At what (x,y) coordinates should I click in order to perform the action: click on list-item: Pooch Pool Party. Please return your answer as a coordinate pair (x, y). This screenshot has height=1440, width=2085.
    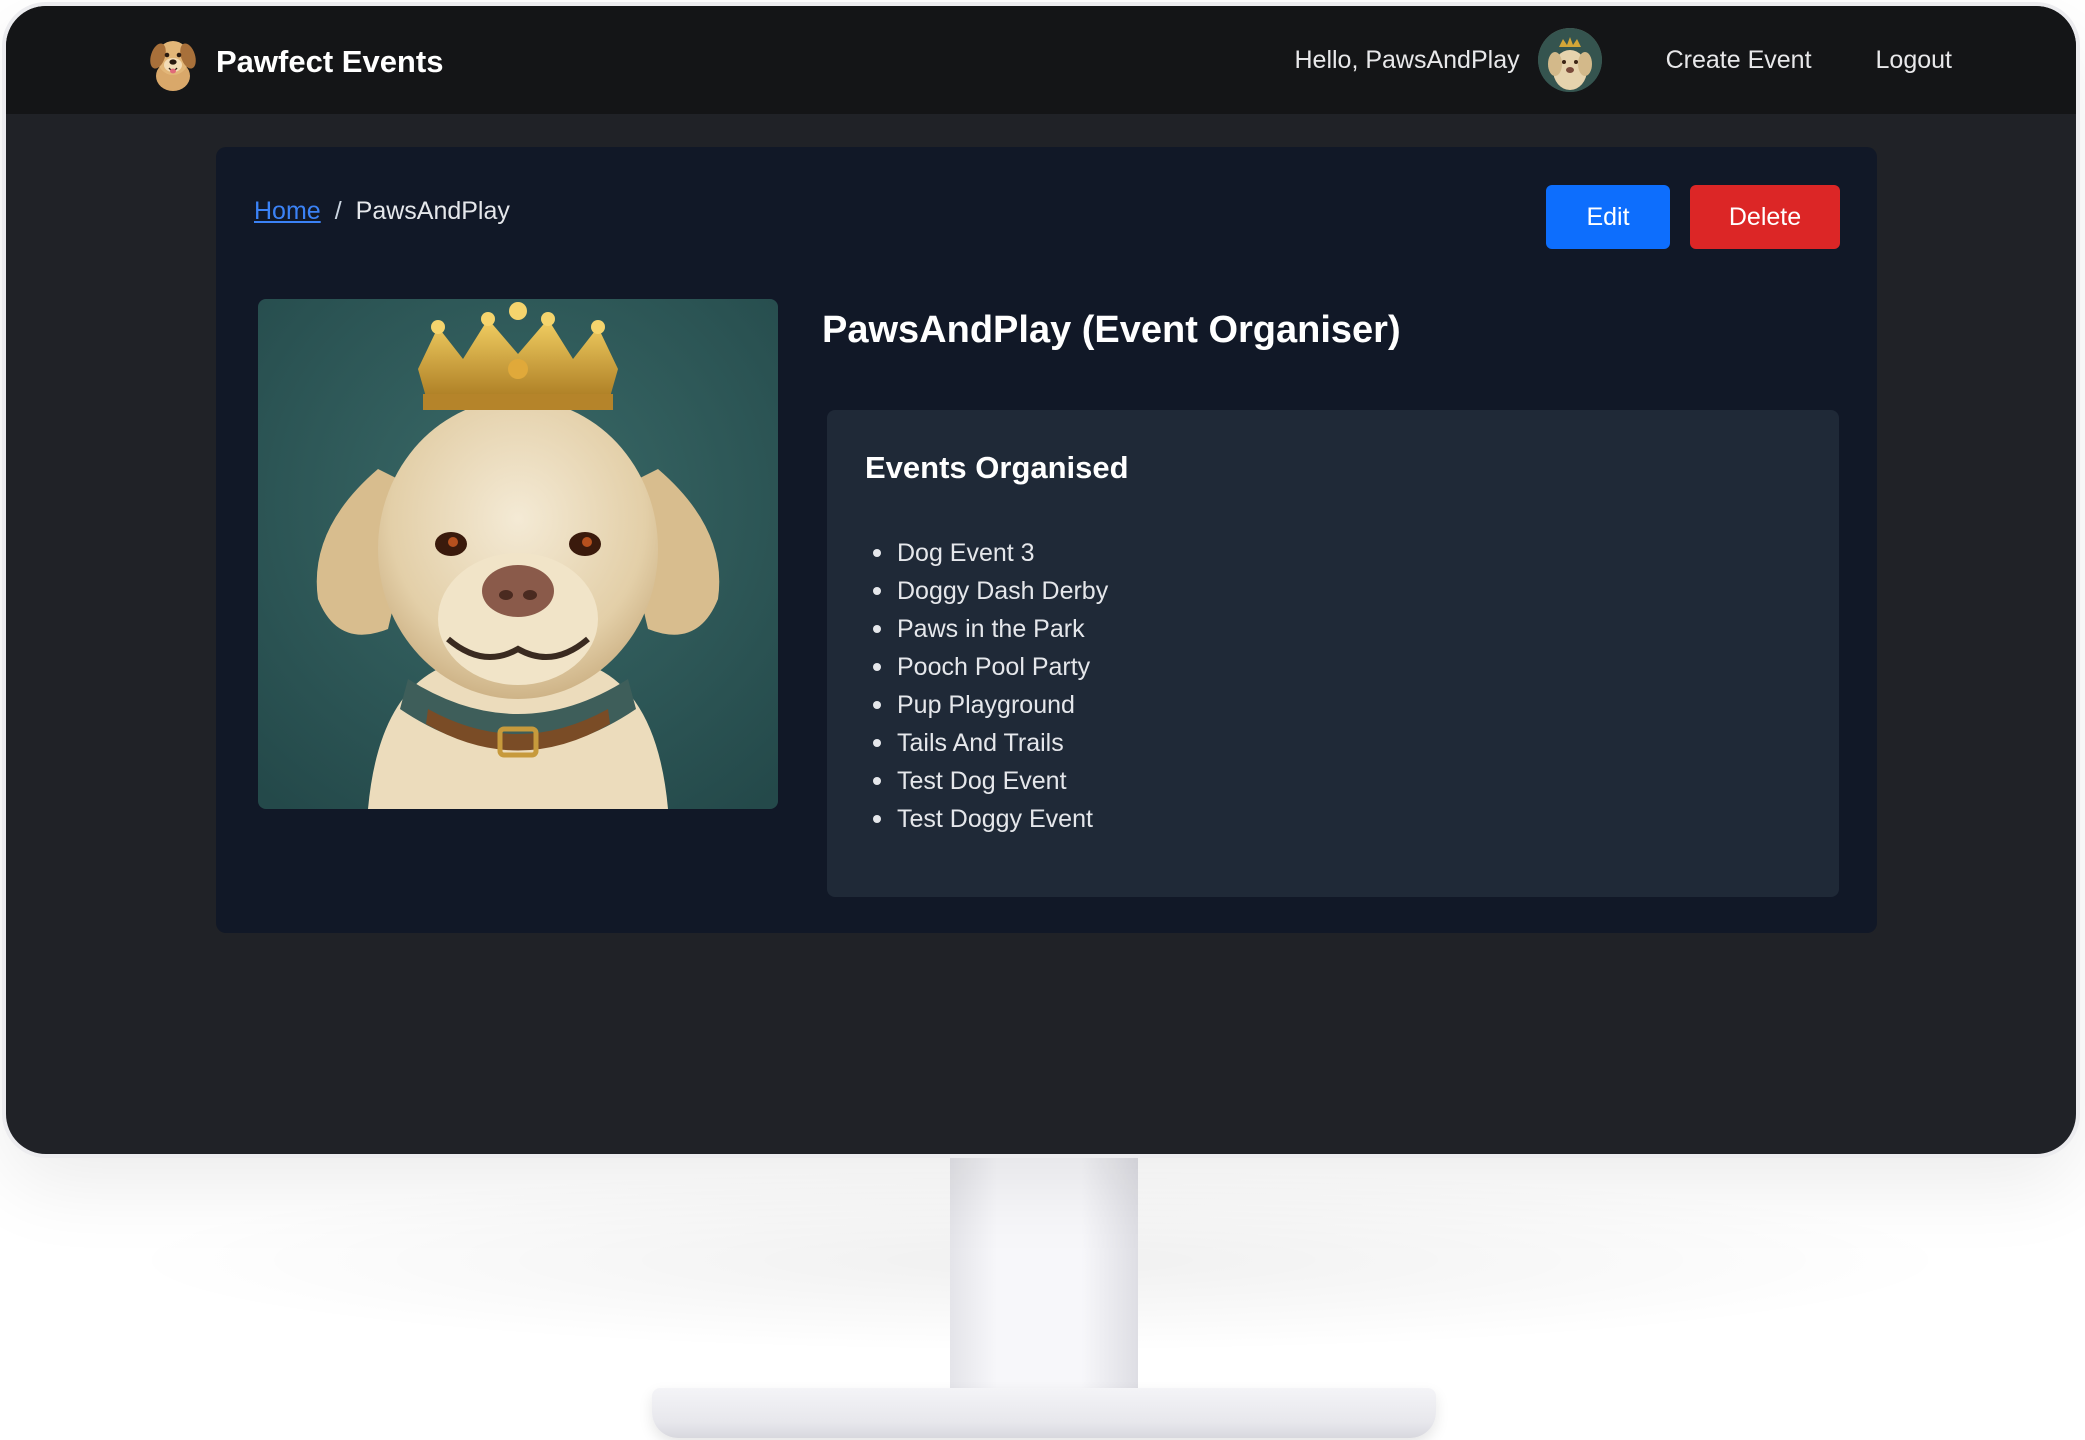
    Looking at the image, I should click on (986, 667).